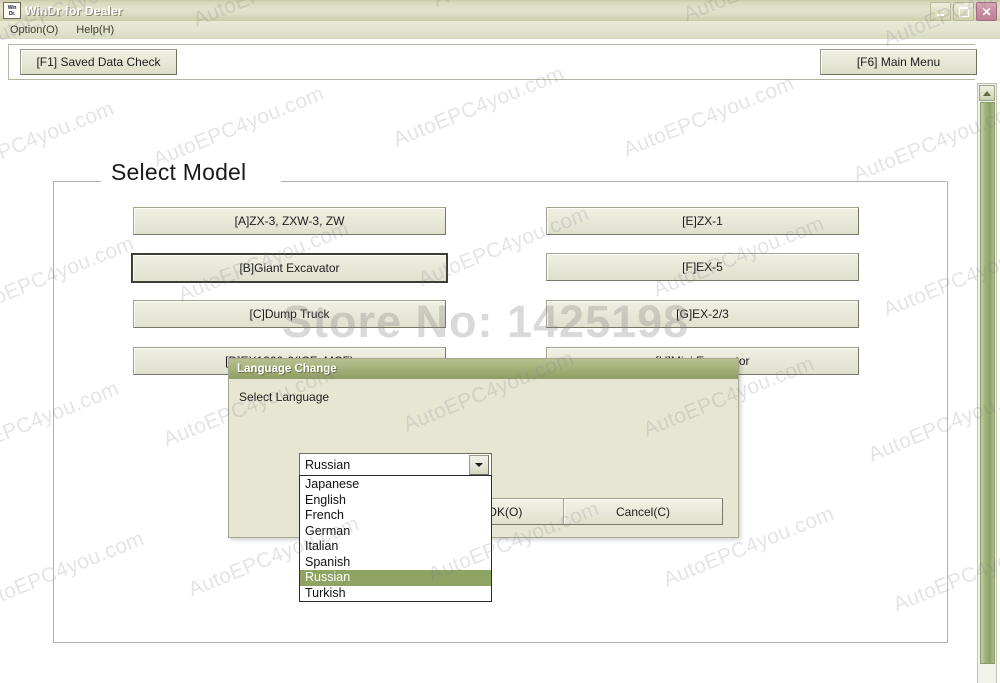 This screenshot has width=1000, height=683. I want to click on dropdown-option: German, so click(395, 532).